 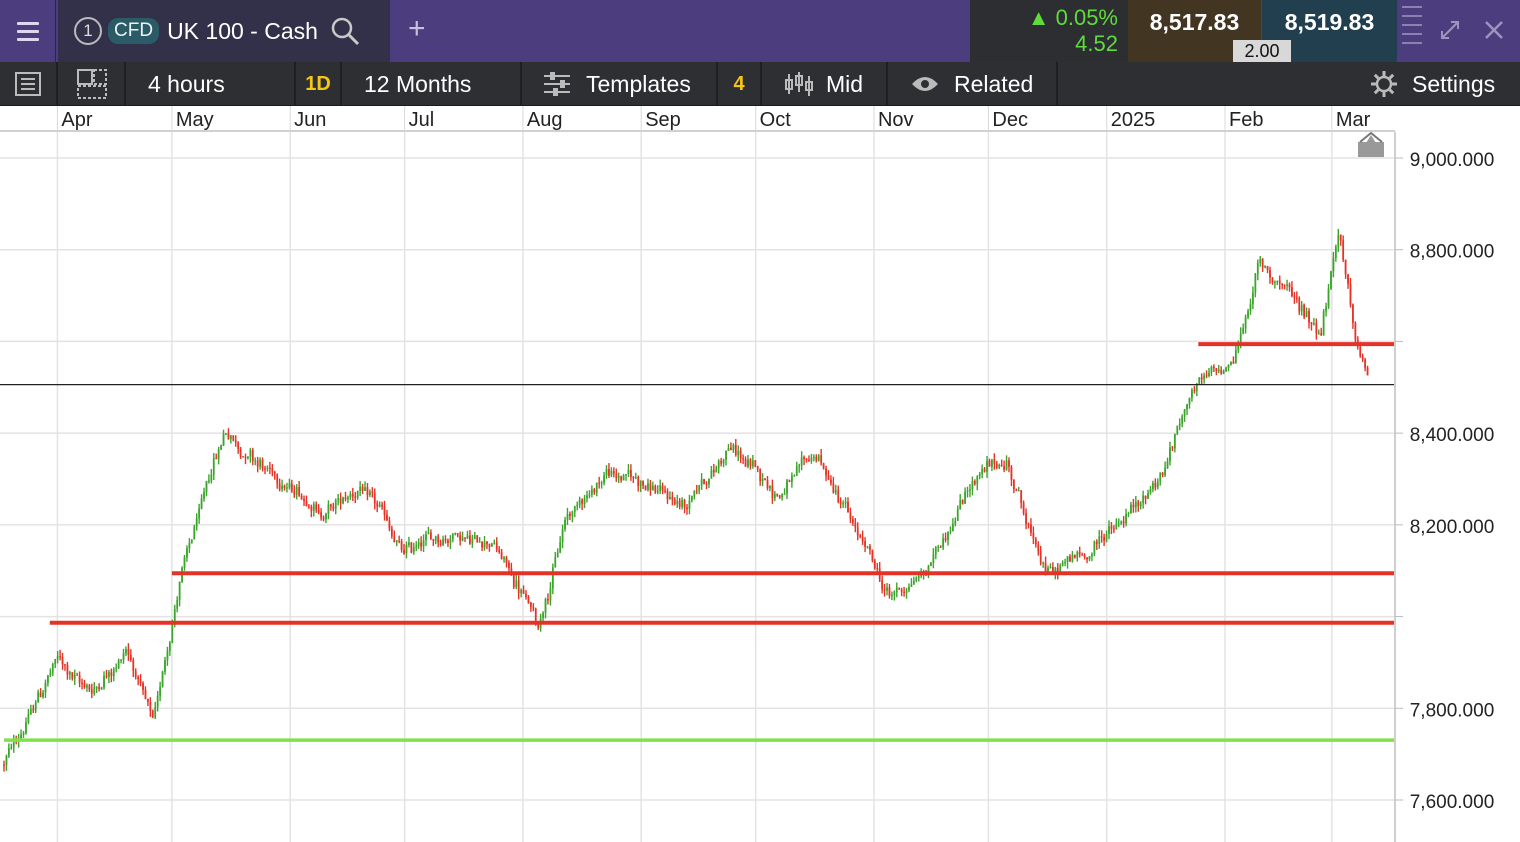 I want to click on layout-icon, so click(x=93, y=84).